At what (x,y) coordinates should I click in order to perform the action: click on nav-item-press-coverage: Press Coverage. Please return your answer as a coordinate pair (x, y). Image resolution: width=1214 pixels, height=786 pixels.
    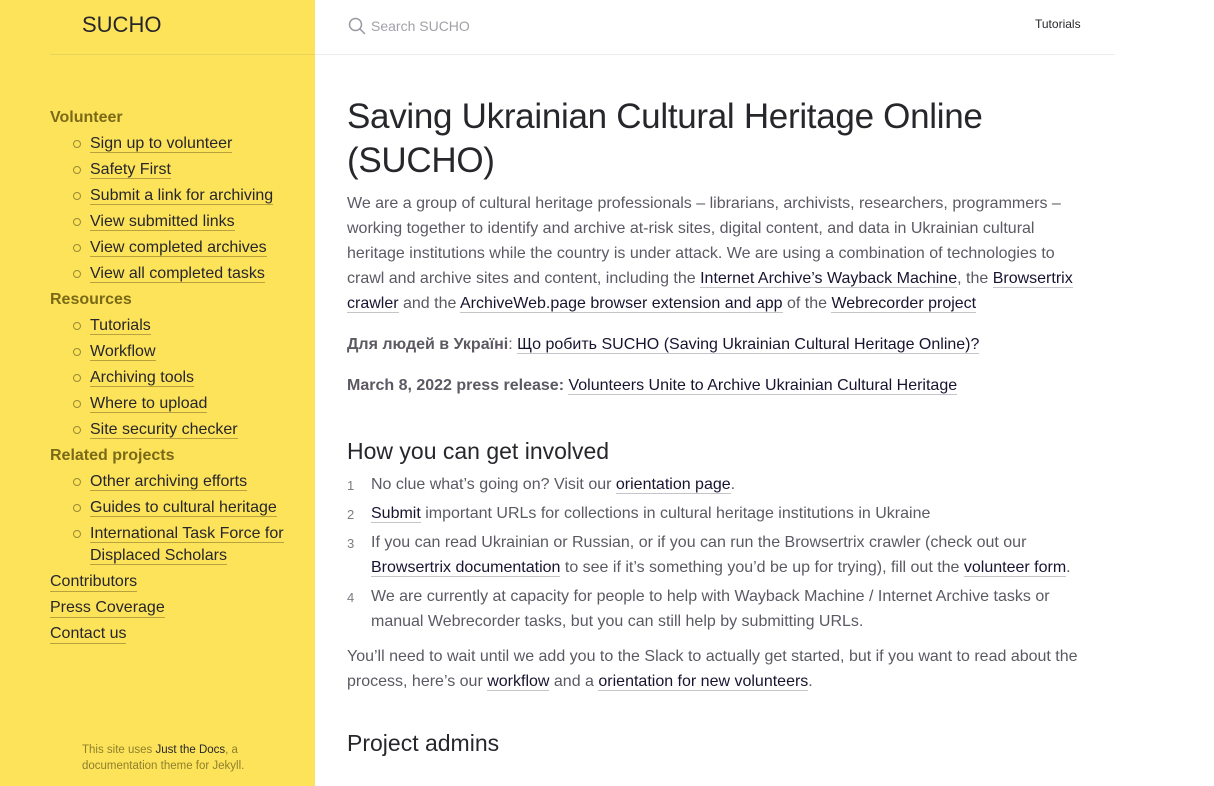
    Looking at the image, I should click on (175, 608).